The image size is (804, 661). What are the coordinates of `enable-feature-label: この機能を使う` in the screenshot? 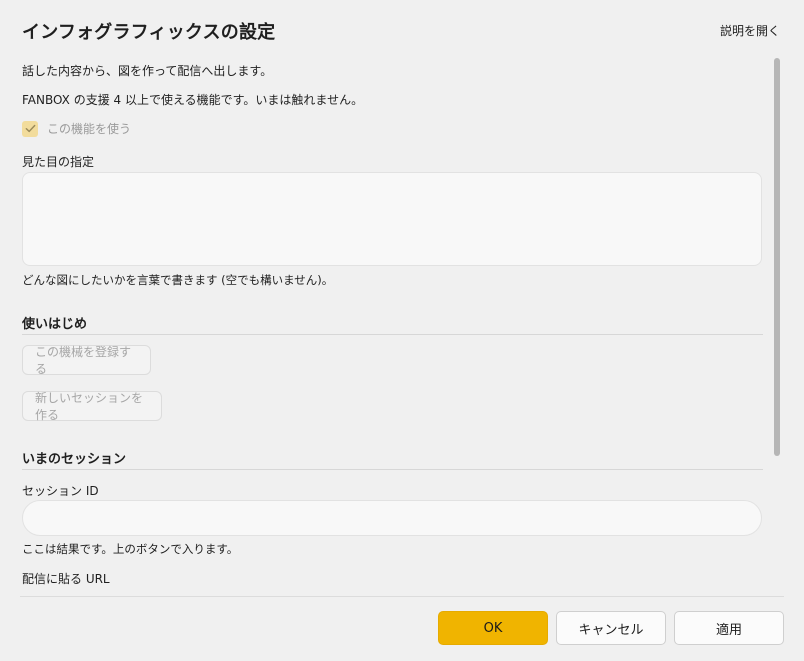 It's located at (89, 129).